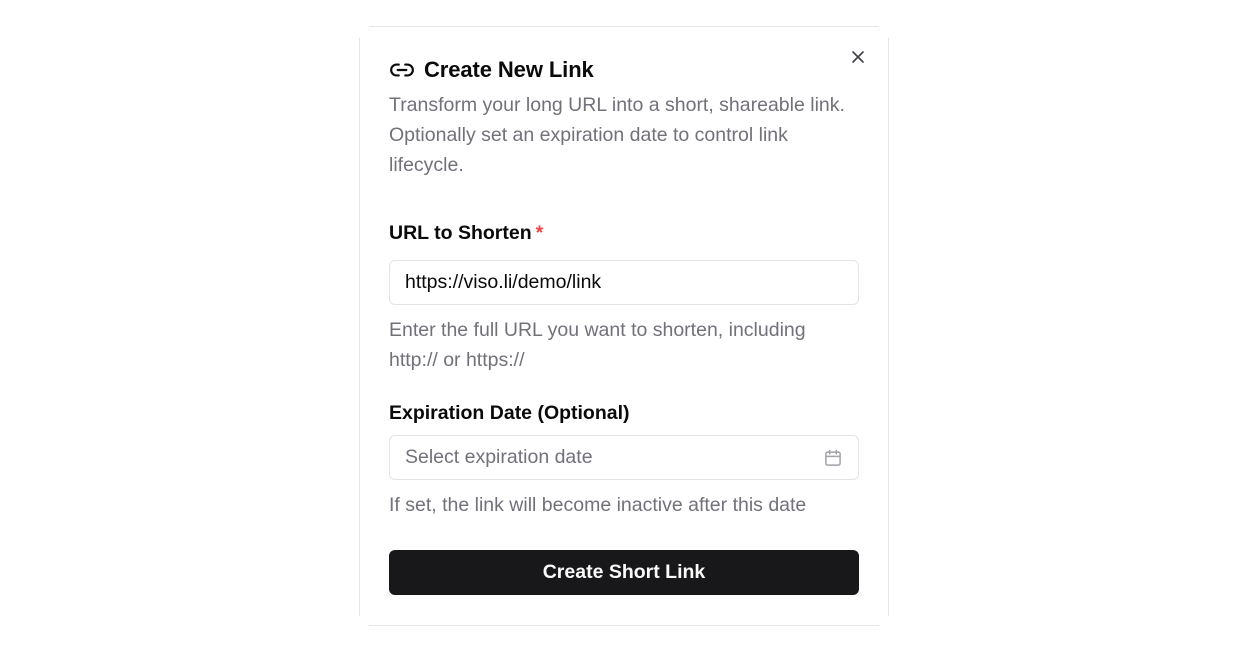 The height and width of the screenshot is (656, 1245). I want to click on create-short-link-button: Create Short Link, so click(624, 572).